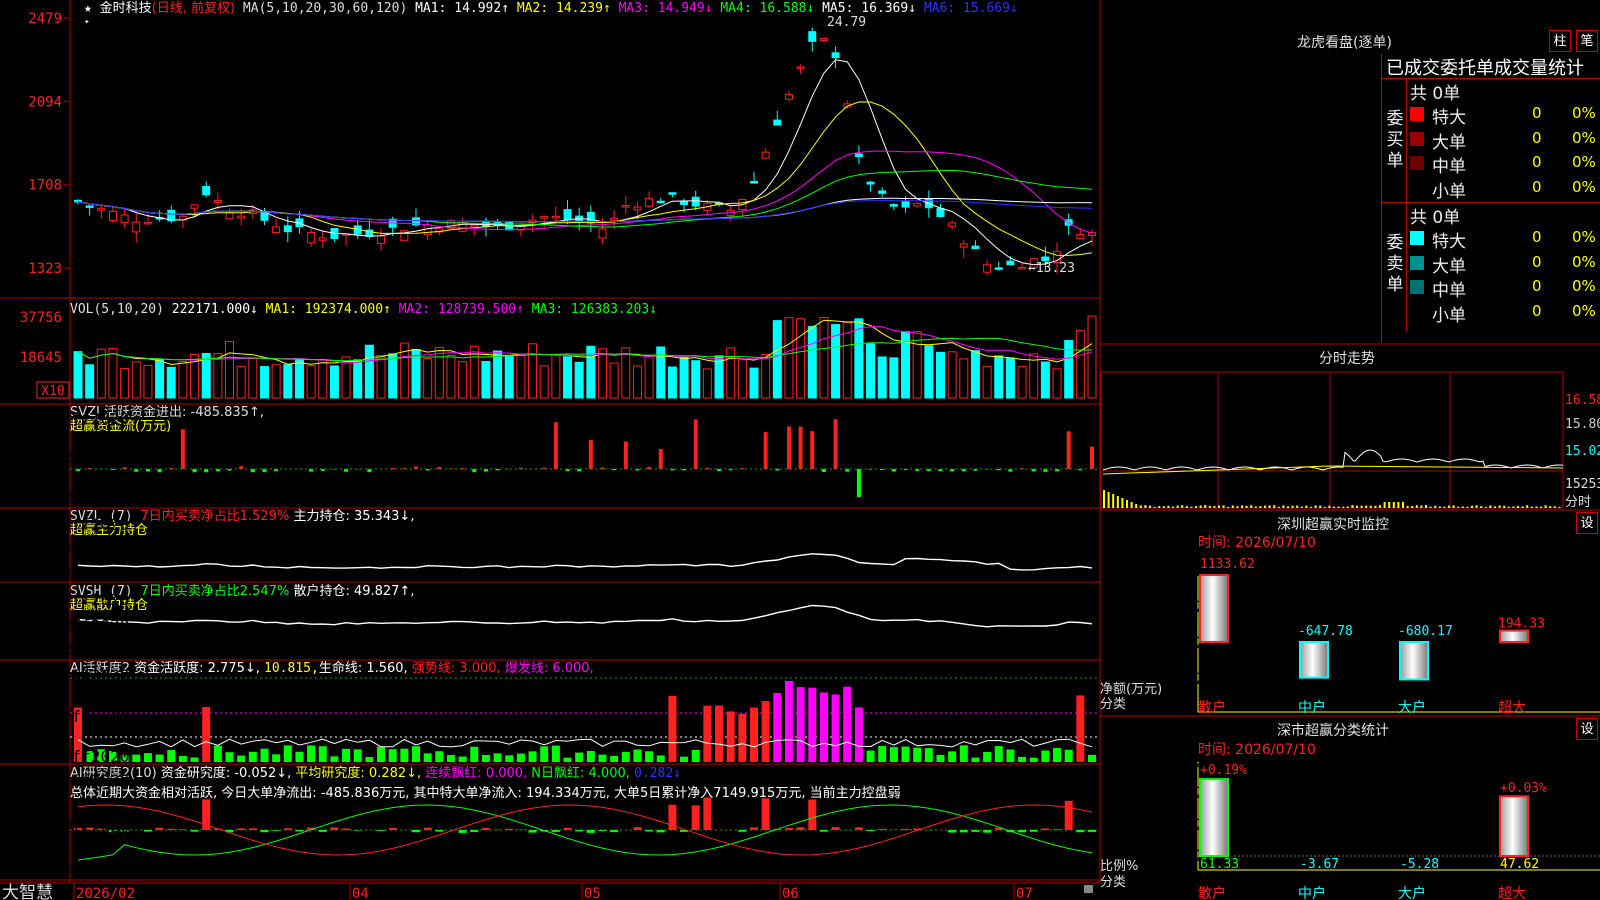 The width and height of the screenshot is (1600, 900). I want to click on sz-monitor-settings-button: 设, so click(1587, 523).